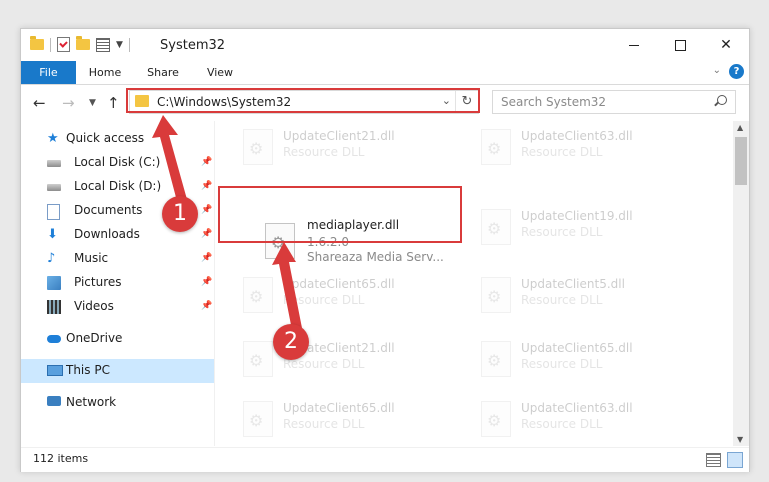  What do you see at coordinates (117, 403) in the screenshot?
I see `sidebar-item-network: Network` at bounding box center [117, 403].